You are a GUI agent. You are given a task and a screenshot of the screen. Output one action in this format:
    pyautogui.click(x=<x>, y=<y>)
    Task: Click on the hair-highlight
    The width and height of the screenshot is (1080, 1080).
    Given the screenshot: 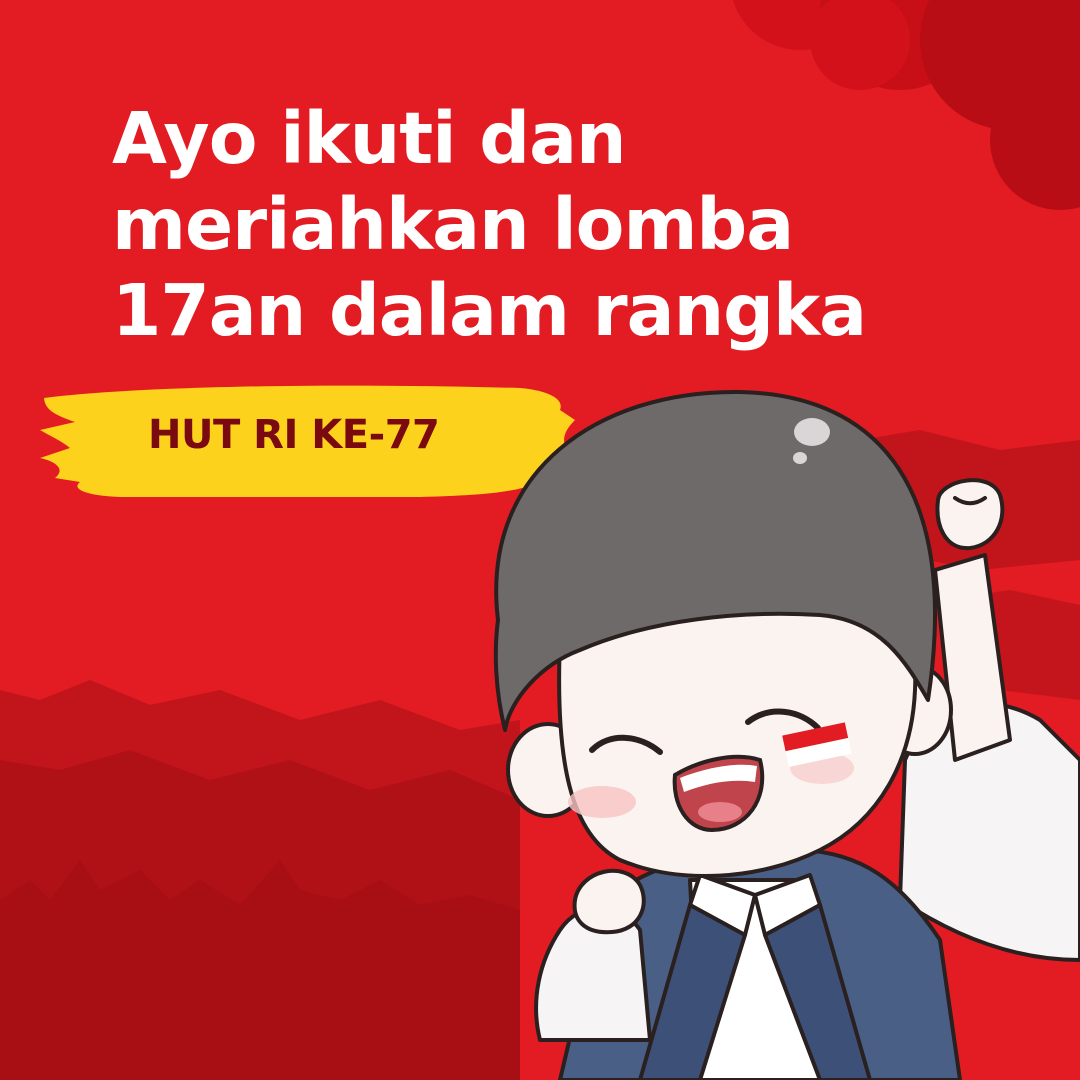 What is the action you would take?
    pyautogui.click(x=812, y=432)
    